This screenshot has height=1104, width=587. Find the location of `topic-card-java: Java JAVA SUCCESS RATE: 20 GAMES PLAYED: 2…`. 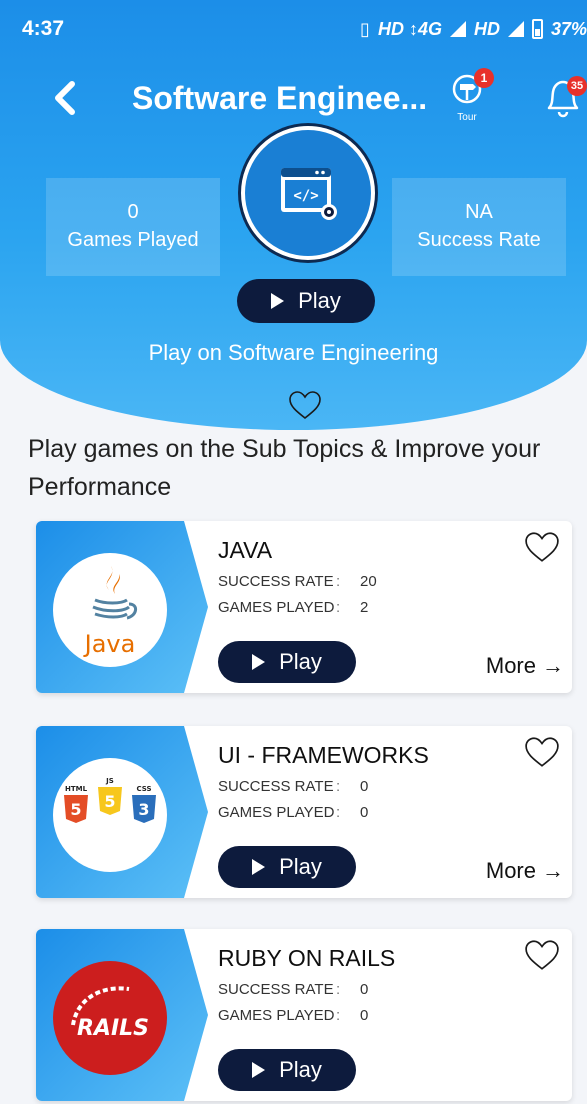

topic-card-java: Java JAVA SUCCESS RATE: 20 GAMES PLAYED: 2… is located at coordinates (304, 607).